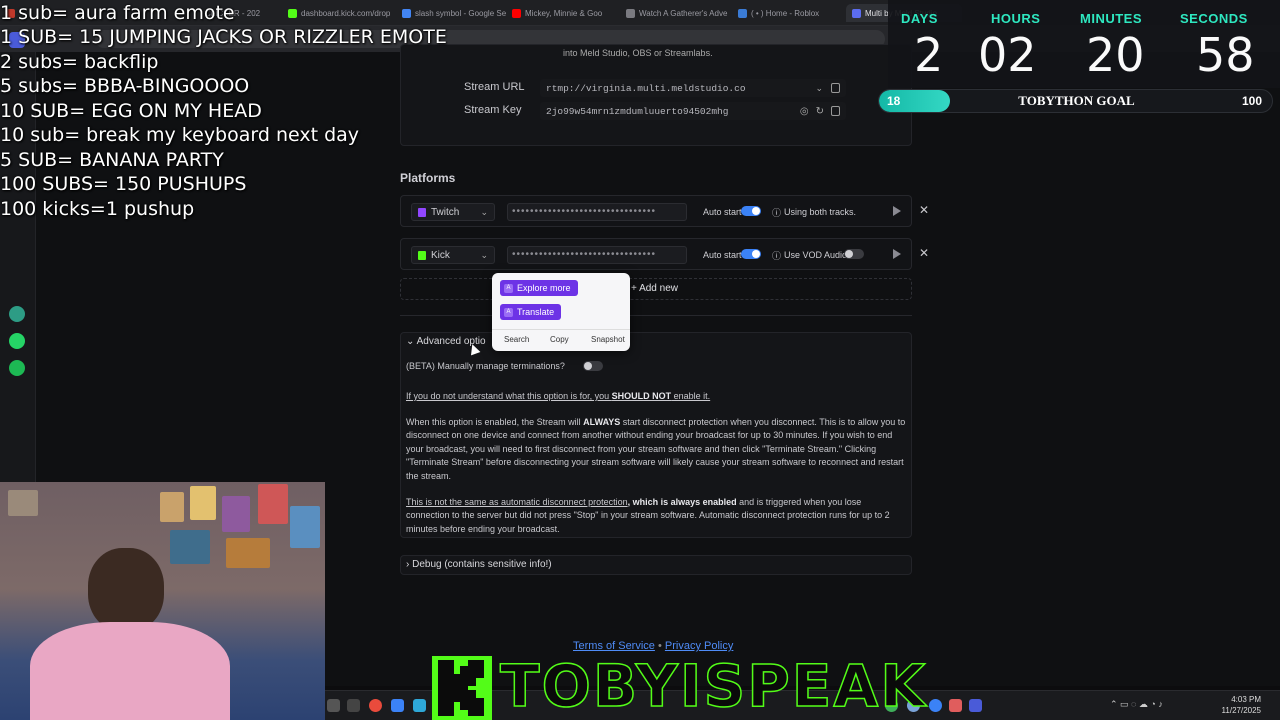  Describe the element at coordinates (608, 339) in the screenshot. I see `snapshot-menu-item: Snapshot` at that location.